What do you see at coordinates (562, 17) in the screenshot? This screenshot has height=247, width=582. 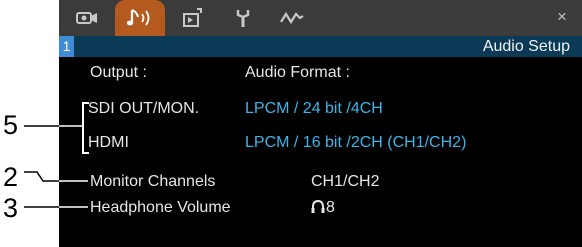 I see `close-icon: ×` at bounding box center [562, 17].